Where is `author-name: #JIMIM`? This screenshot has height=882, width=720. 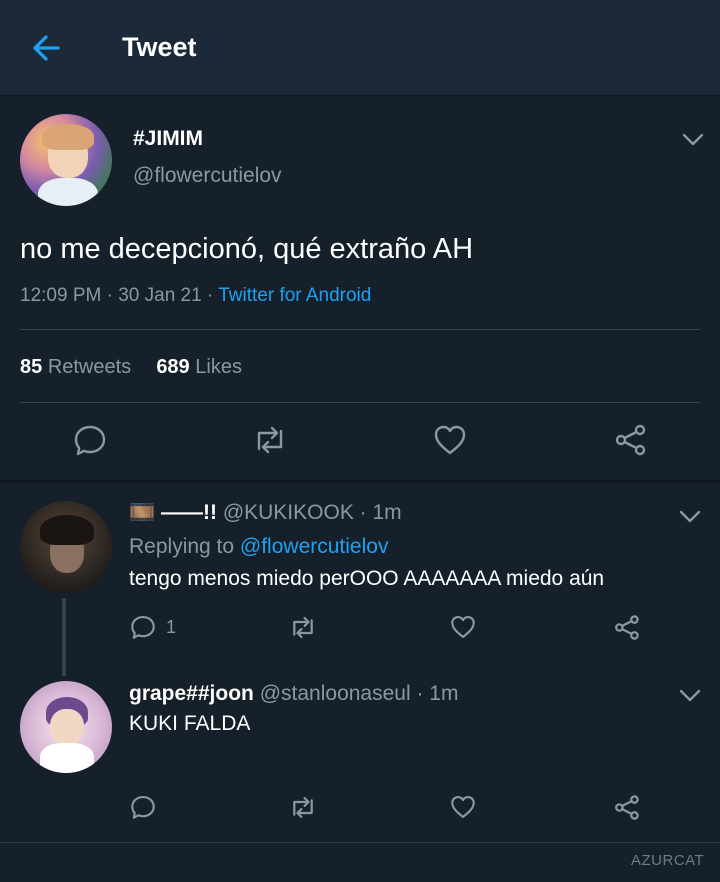
author-name: #JIMIM is located at coordinates (168, 139).